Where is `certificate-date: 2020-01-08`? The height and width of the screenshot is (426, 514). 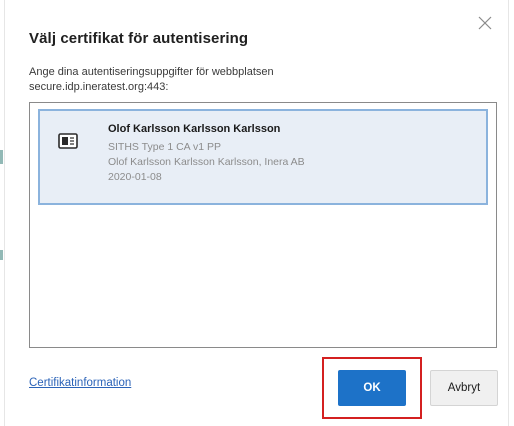 certificate-date: 2020-01-08 is located at coordinates (135, 177).